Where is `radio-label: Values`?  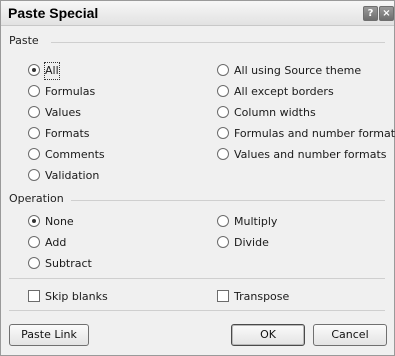 radio-label: Values is located at coordinates (63, 112).